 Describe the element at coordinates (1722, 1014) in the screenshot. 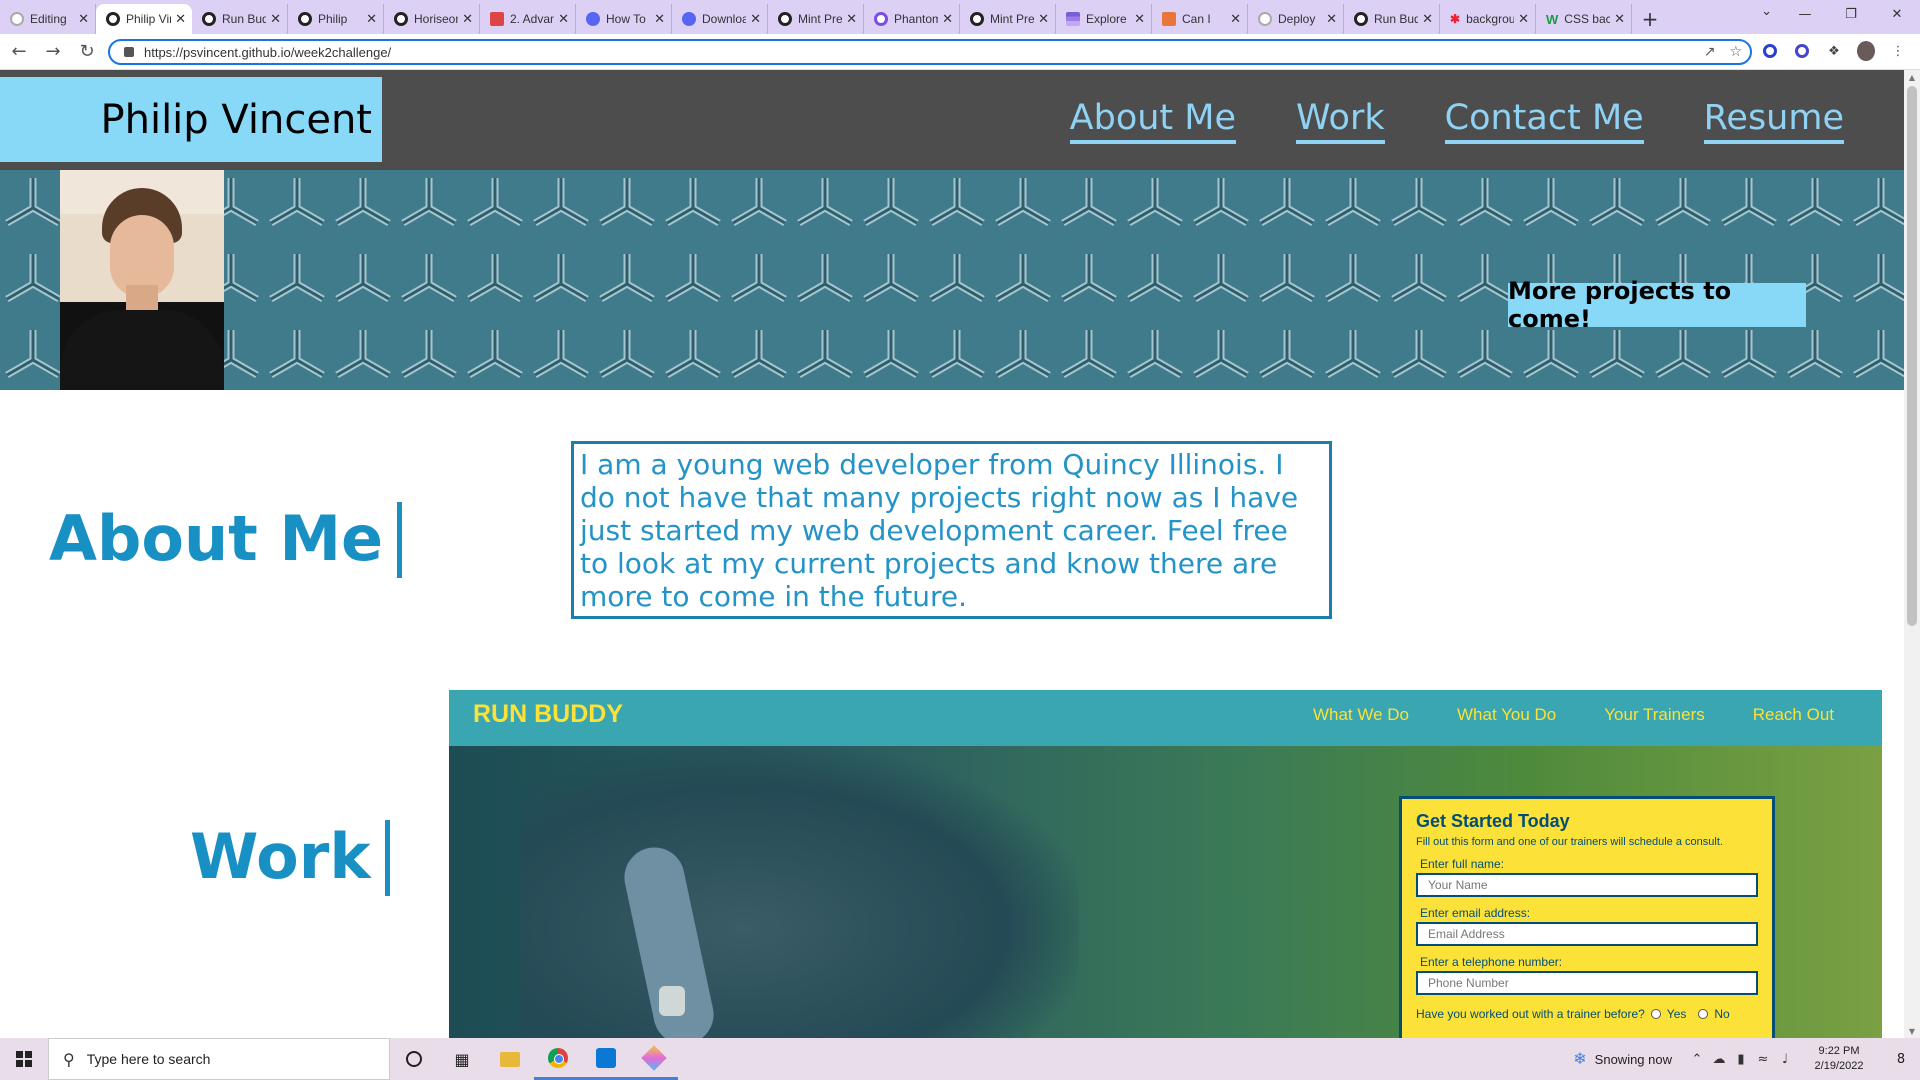

I see `no-label: No` at that location.